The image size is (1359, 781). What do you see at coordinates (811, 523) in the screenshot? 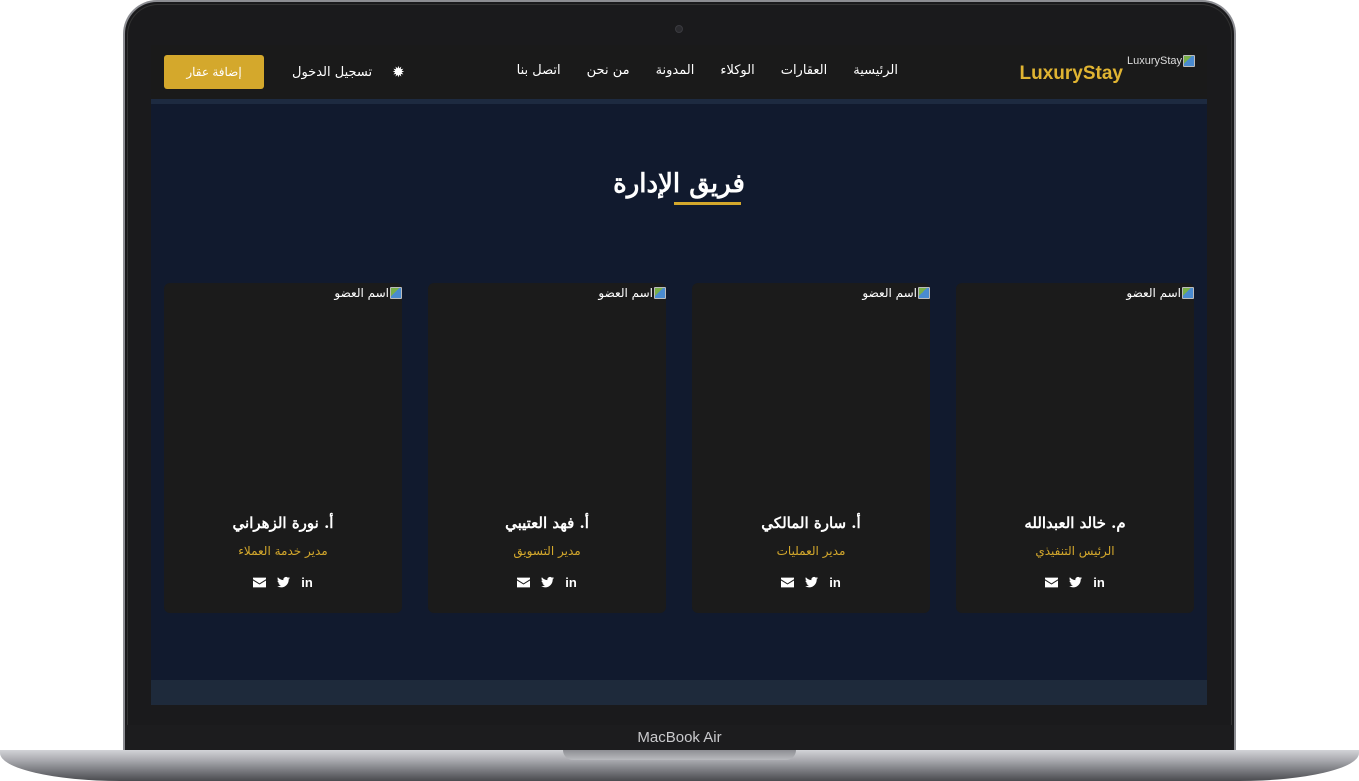
I see `member-name: أ. سارة المالكي` at bounding box center [811, 523].